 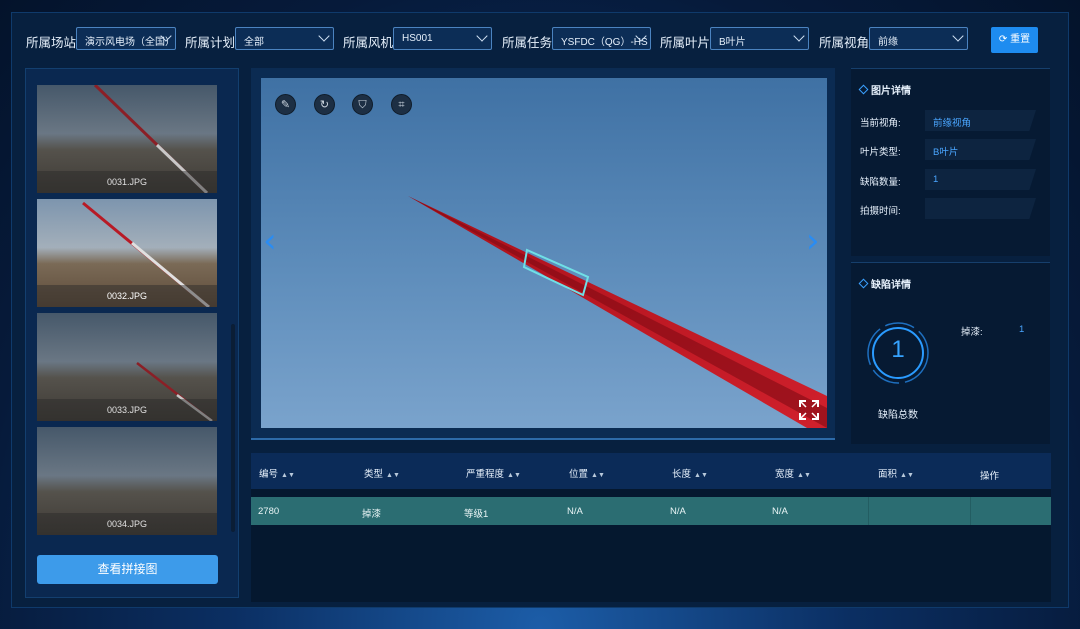 What do you see at coordinates (485, 474) in the screenshot?
I see `column-header-label: 严重程度` at bounding box center [485, 474].